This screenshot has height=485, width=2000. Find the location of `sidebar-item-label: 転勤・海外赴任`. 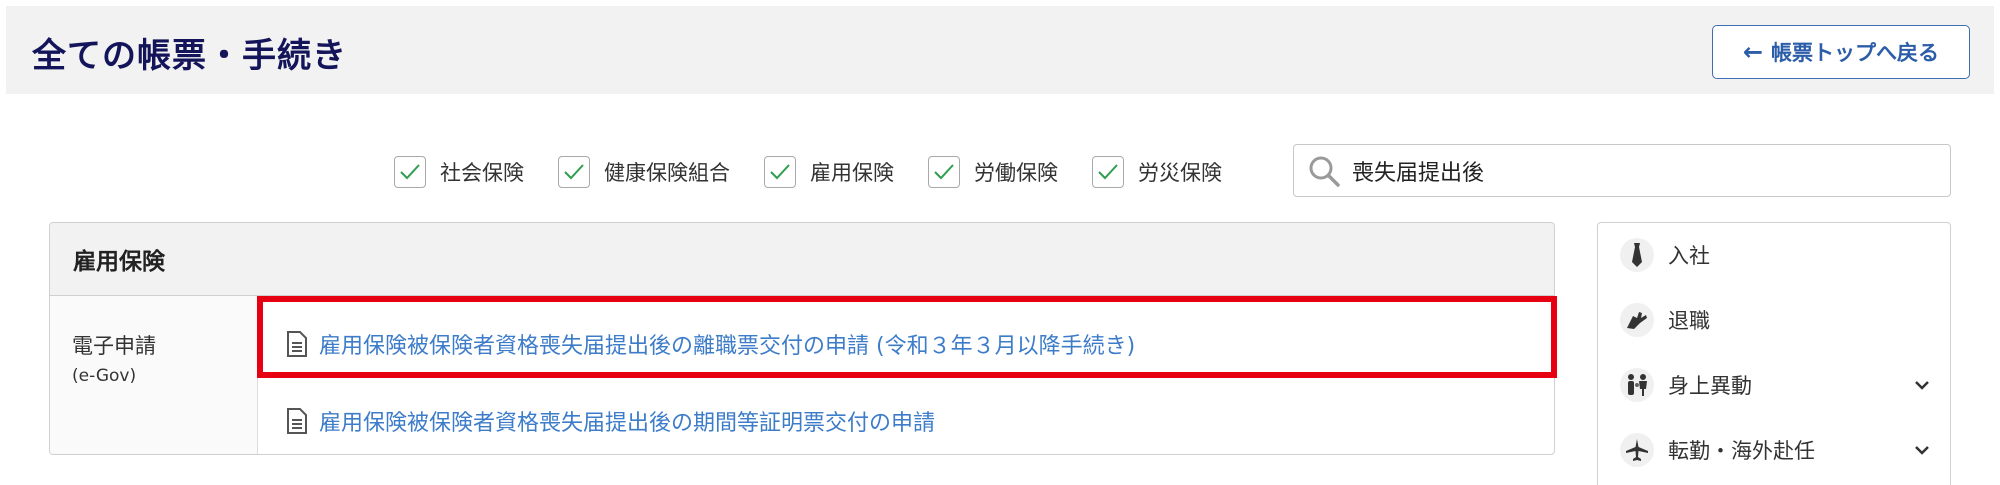

sidebar-item-label: 転勤・海外赴任 is located at coordinates (1741, 451).